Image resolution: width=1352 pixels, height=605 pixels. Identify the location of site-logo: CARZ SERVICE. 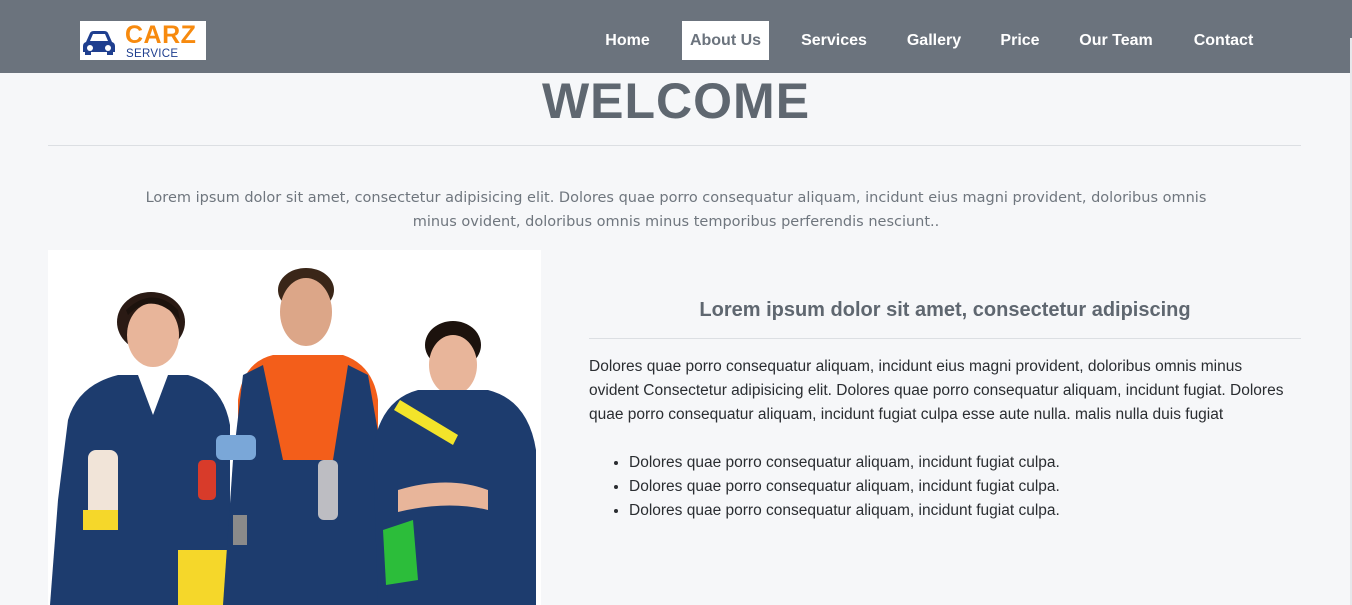
(143, 40).